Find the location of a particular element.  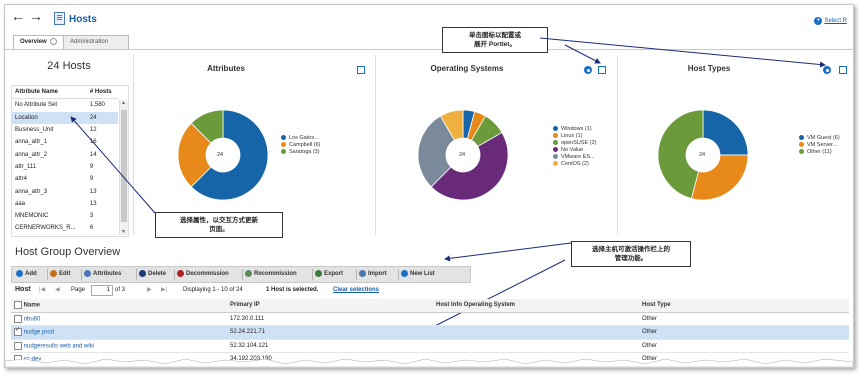

recommission-button: Recommission is located at coordinates (279, 274).